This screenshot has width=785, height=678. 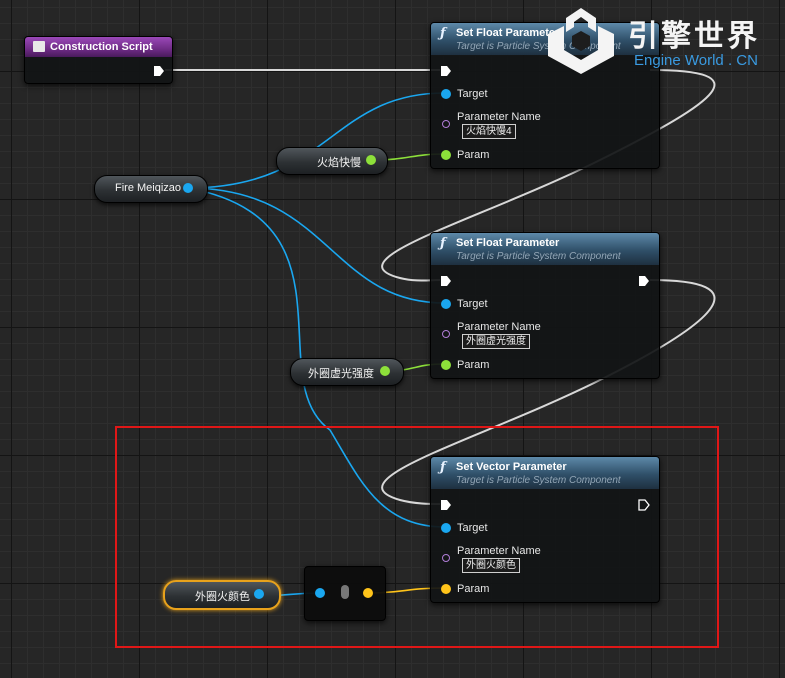 I want to click on node-title: Set Float Parameter, so click(x=508, y=243).